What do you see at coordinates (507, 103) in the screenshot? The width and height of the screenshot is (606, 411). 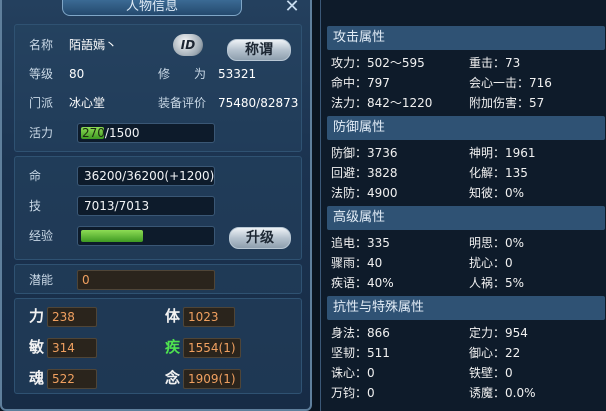 I see `attack-row-2-right: 附加伤害：57` at bounding box center [507, 103].